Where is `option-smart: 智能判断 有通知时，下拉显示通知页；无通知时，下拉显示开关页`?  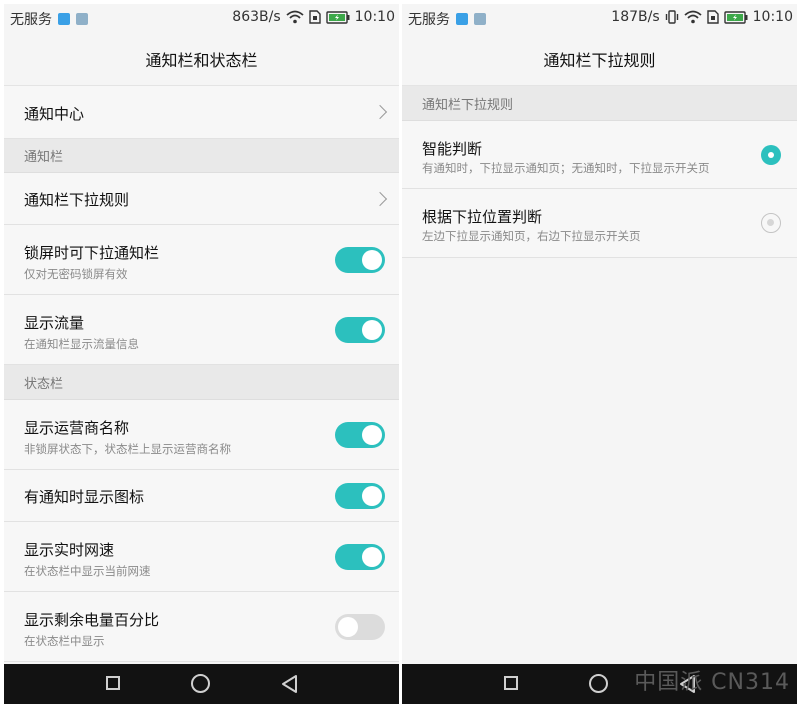 option-smart: 智能判断 有通知时，下拉显示通知页；无通知时，下拉显示开关页 is located at coordinates (599, 155).